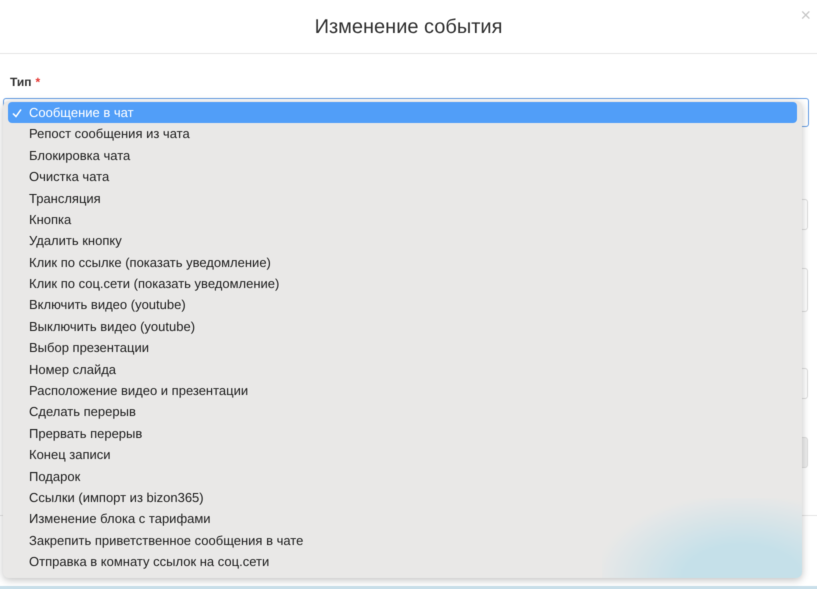 The height and width of the screenshot is (589, 817). Describe the element at coordinates (402, 305) in the screenshot. I see `dropdown-option: Включить видео (youtube)` at that location.